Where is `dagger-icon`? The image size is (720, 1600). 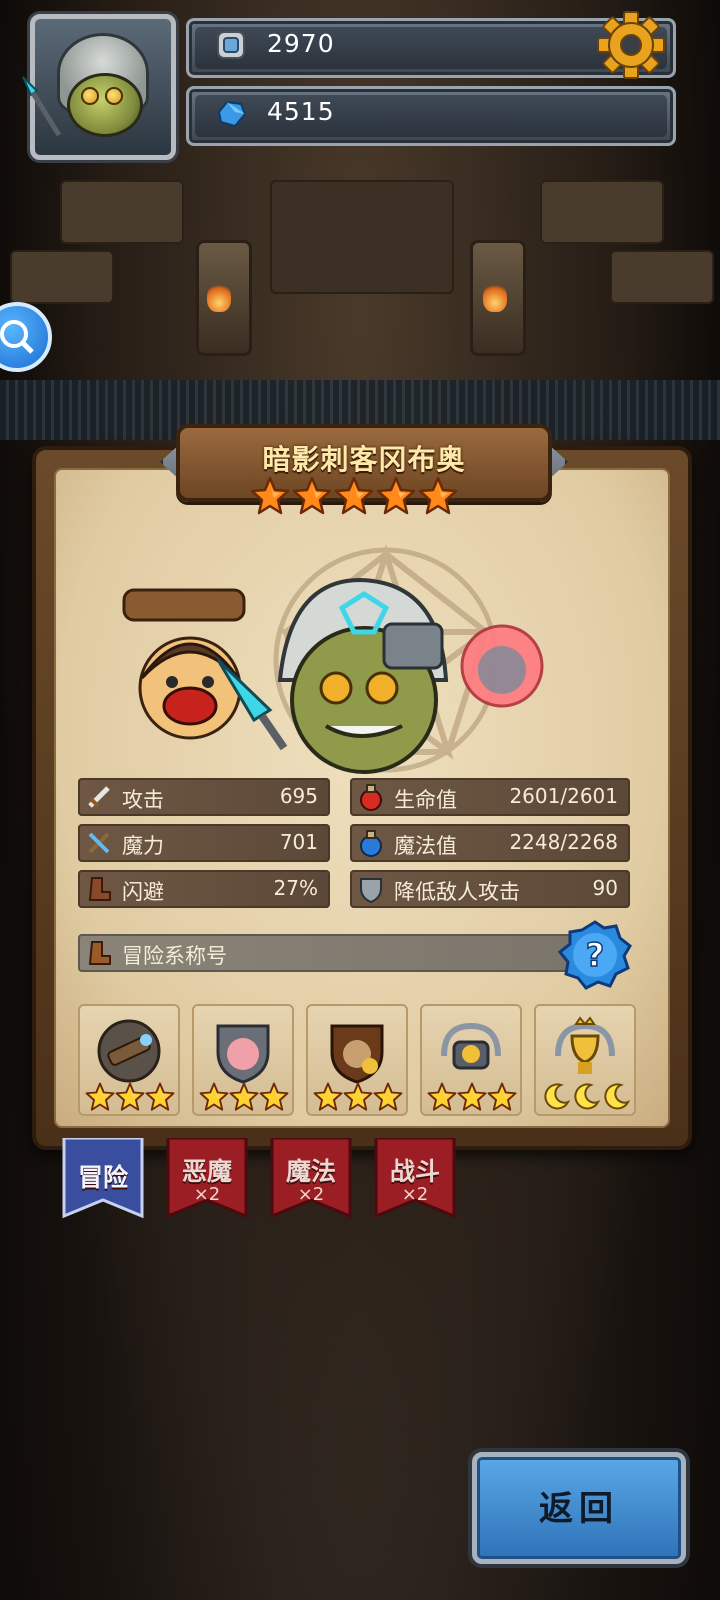 dagger-icon is located at coordinates (42, 106).